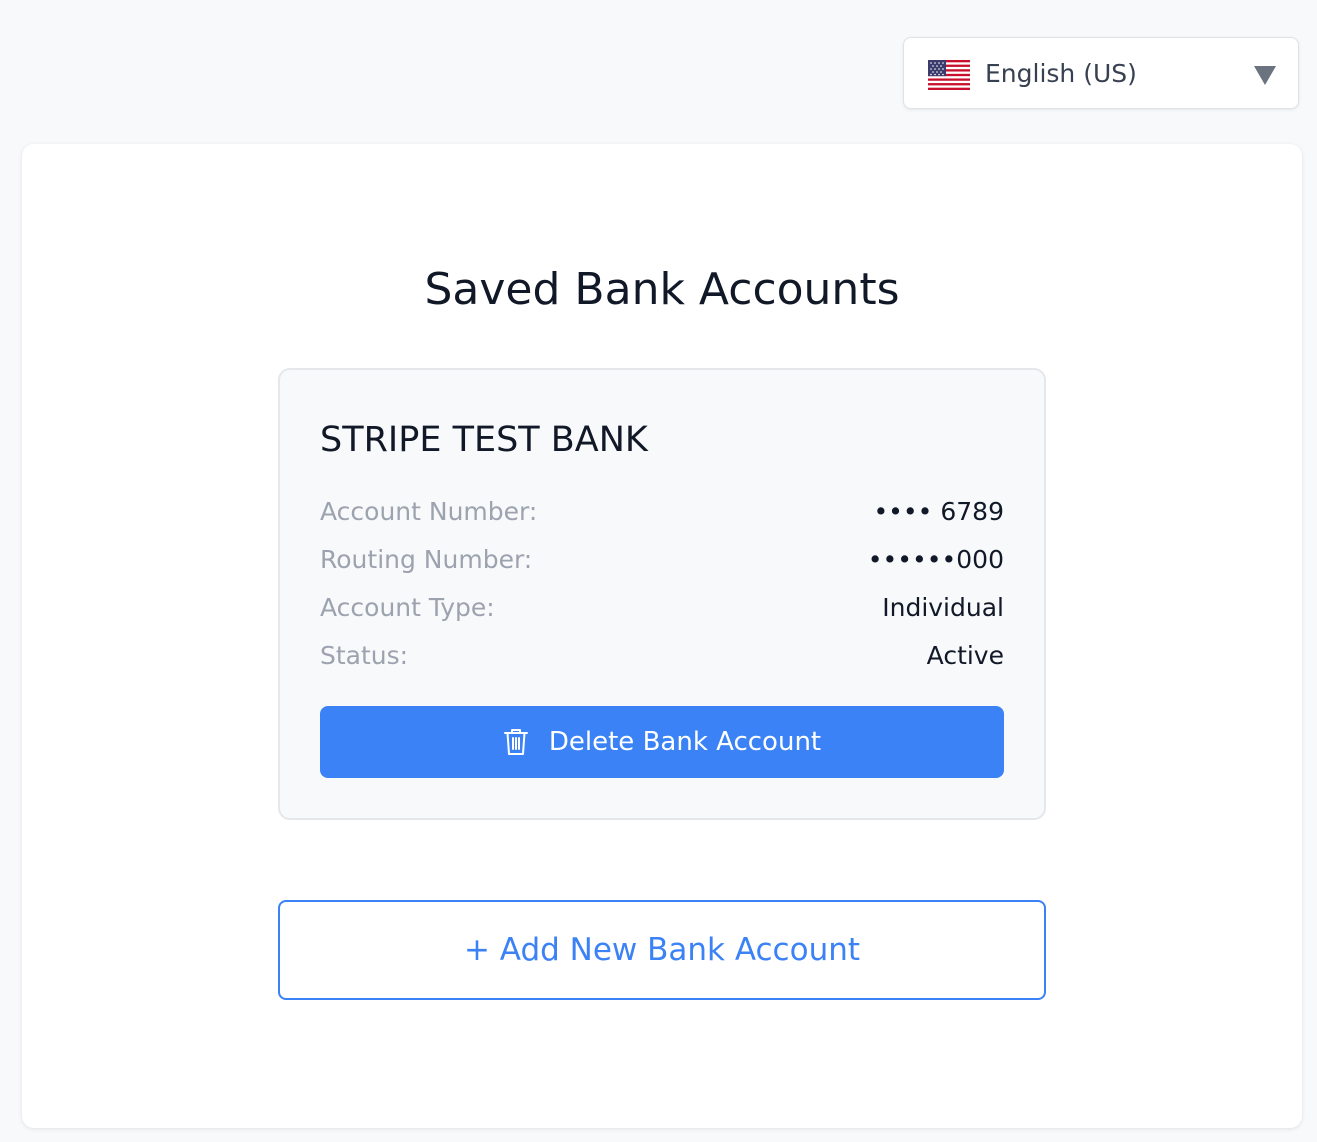  Describe the element at coordinates (429, 511) in the screenshot. I see `account-number-label: Account Number:` at that location.